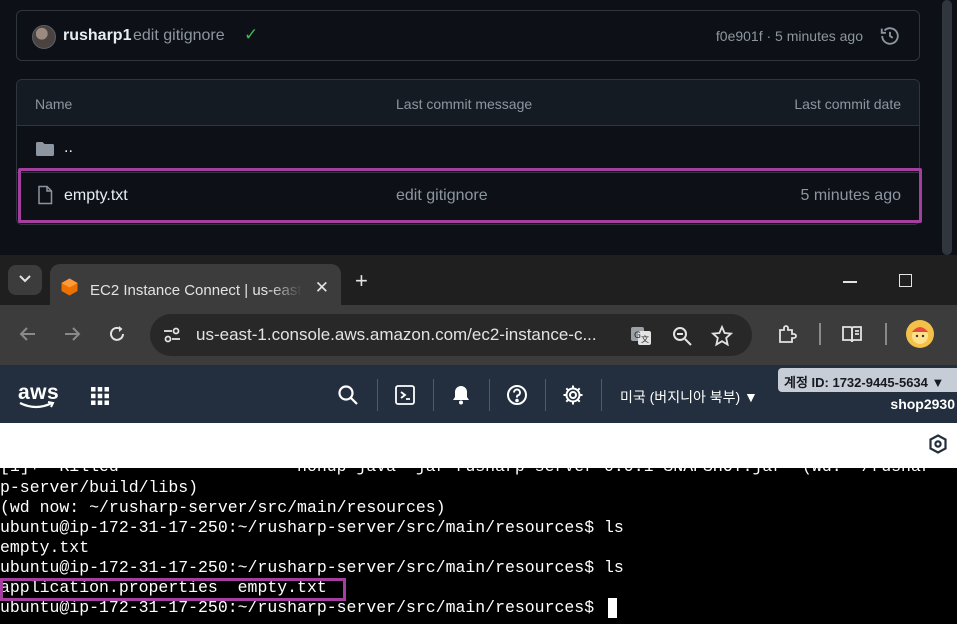 The width and height of the screenshot is (957, 624). Describe the element at coordinates (251, 35) in the screenshot. I see `check-icon: ✓` at that location.